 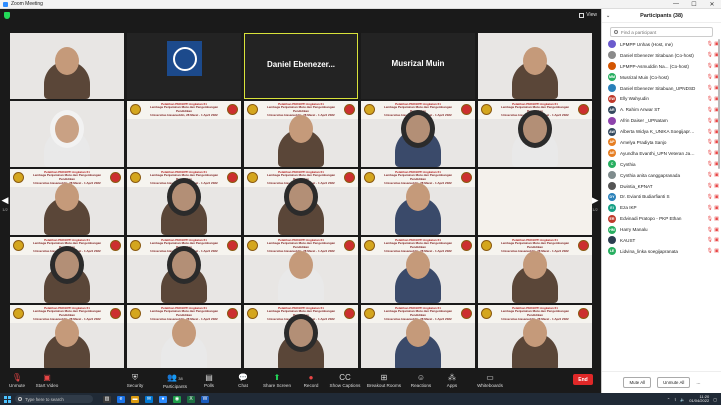 I want to click on participants-button: 👥38 Participants, so click(x=175, y=380).